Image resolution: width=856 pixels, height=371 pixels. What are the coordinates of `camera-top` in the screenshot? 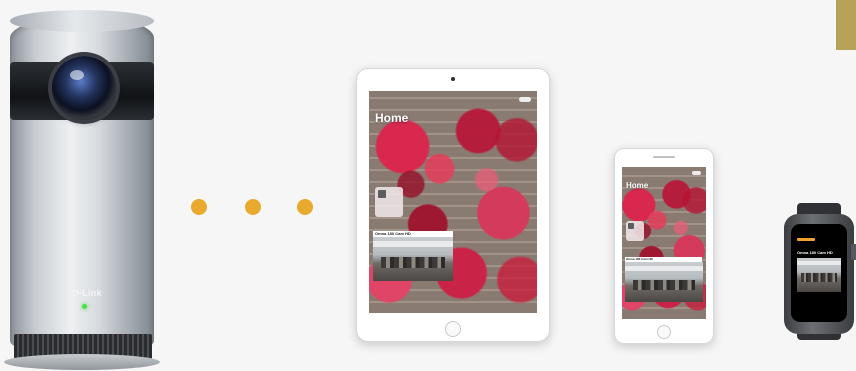 It's located at (82, 21).